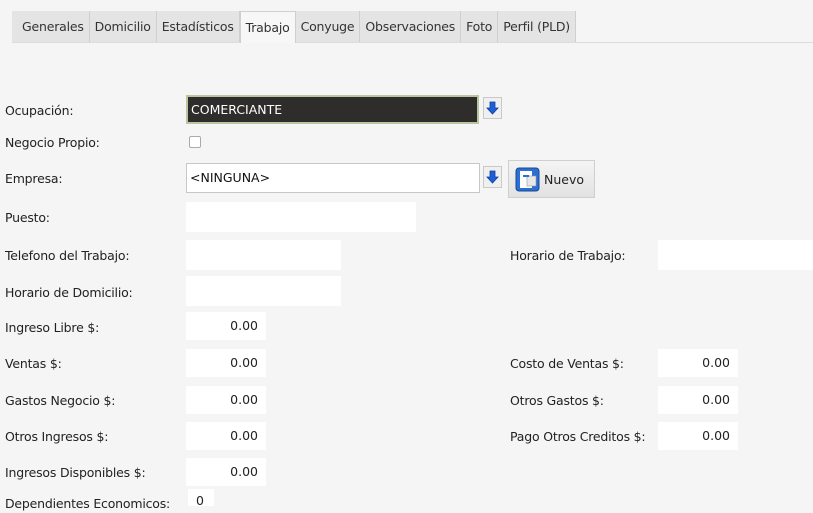 This screenshot has width=813, height=513. Describe the element at coordinates (69, 292) in the screenshot. I see `horario-domicilio-label: Horario de Domicilio:` at that location.